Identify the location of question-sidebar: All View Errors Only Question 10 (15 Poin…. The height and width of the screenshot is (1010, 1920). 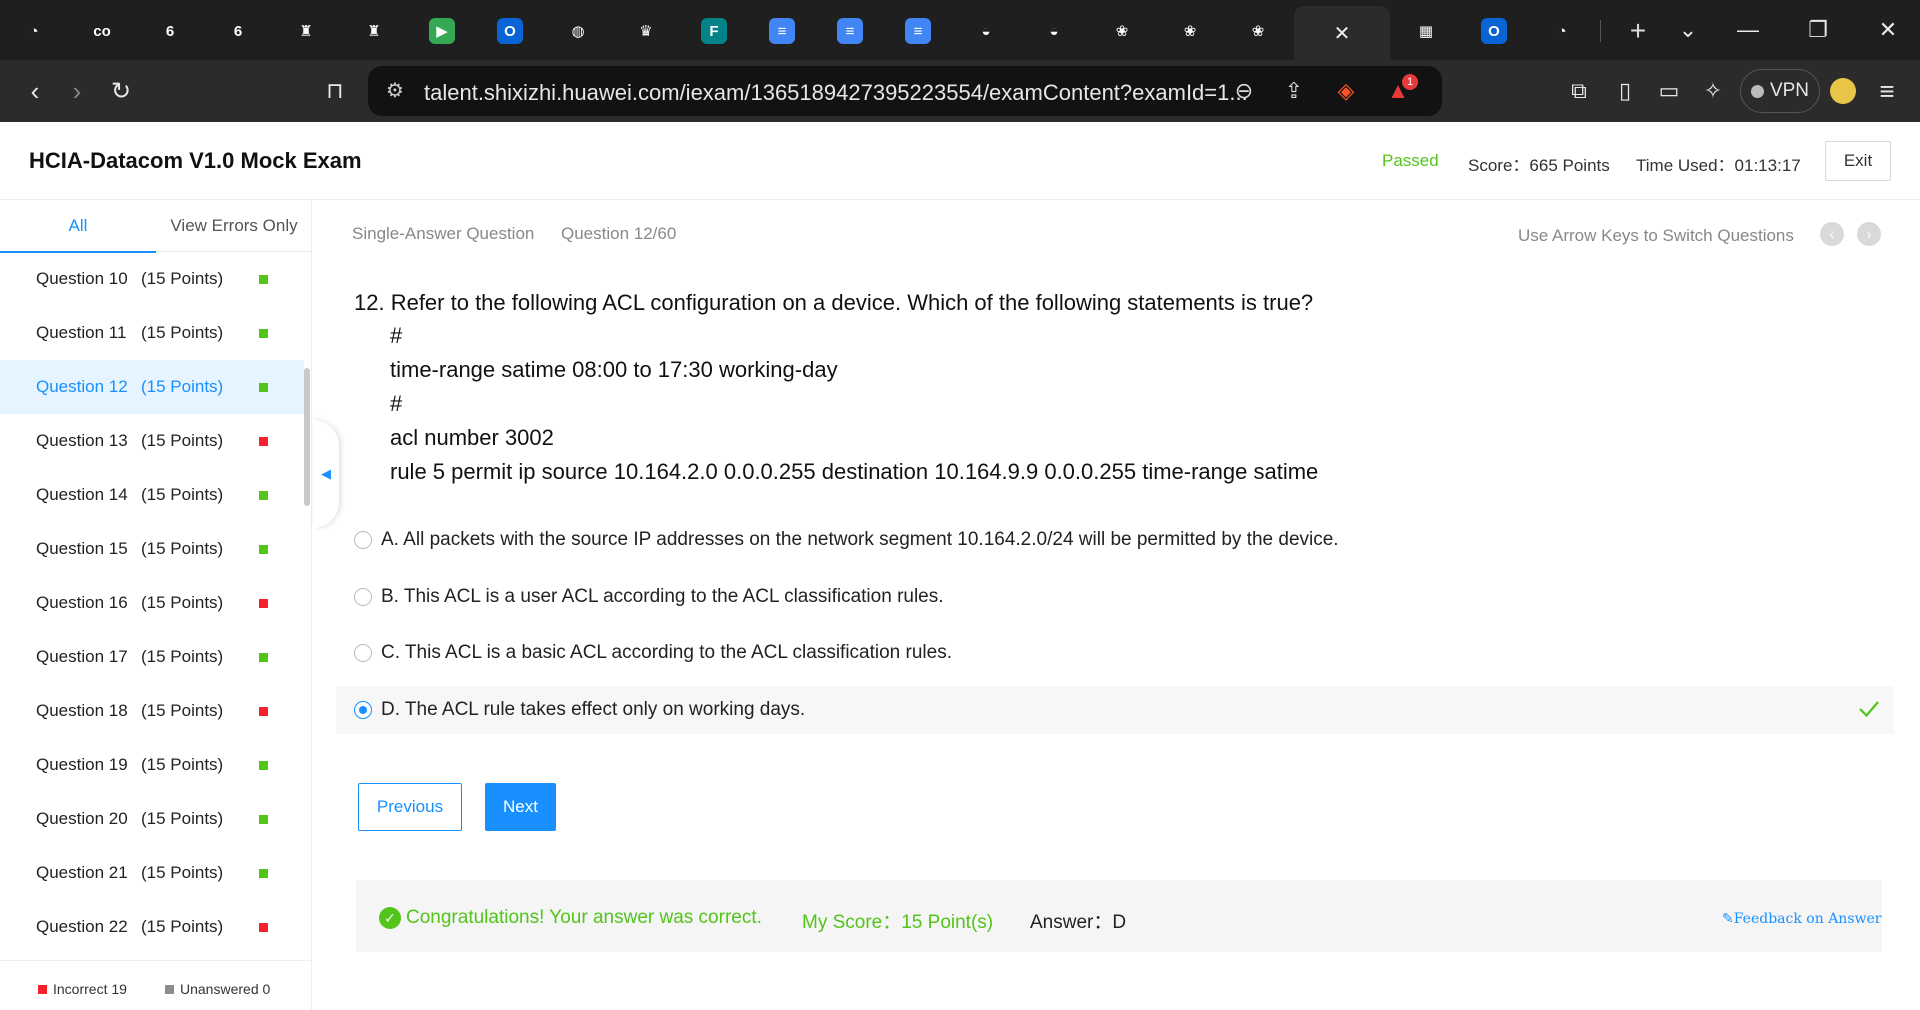
(156, 605).